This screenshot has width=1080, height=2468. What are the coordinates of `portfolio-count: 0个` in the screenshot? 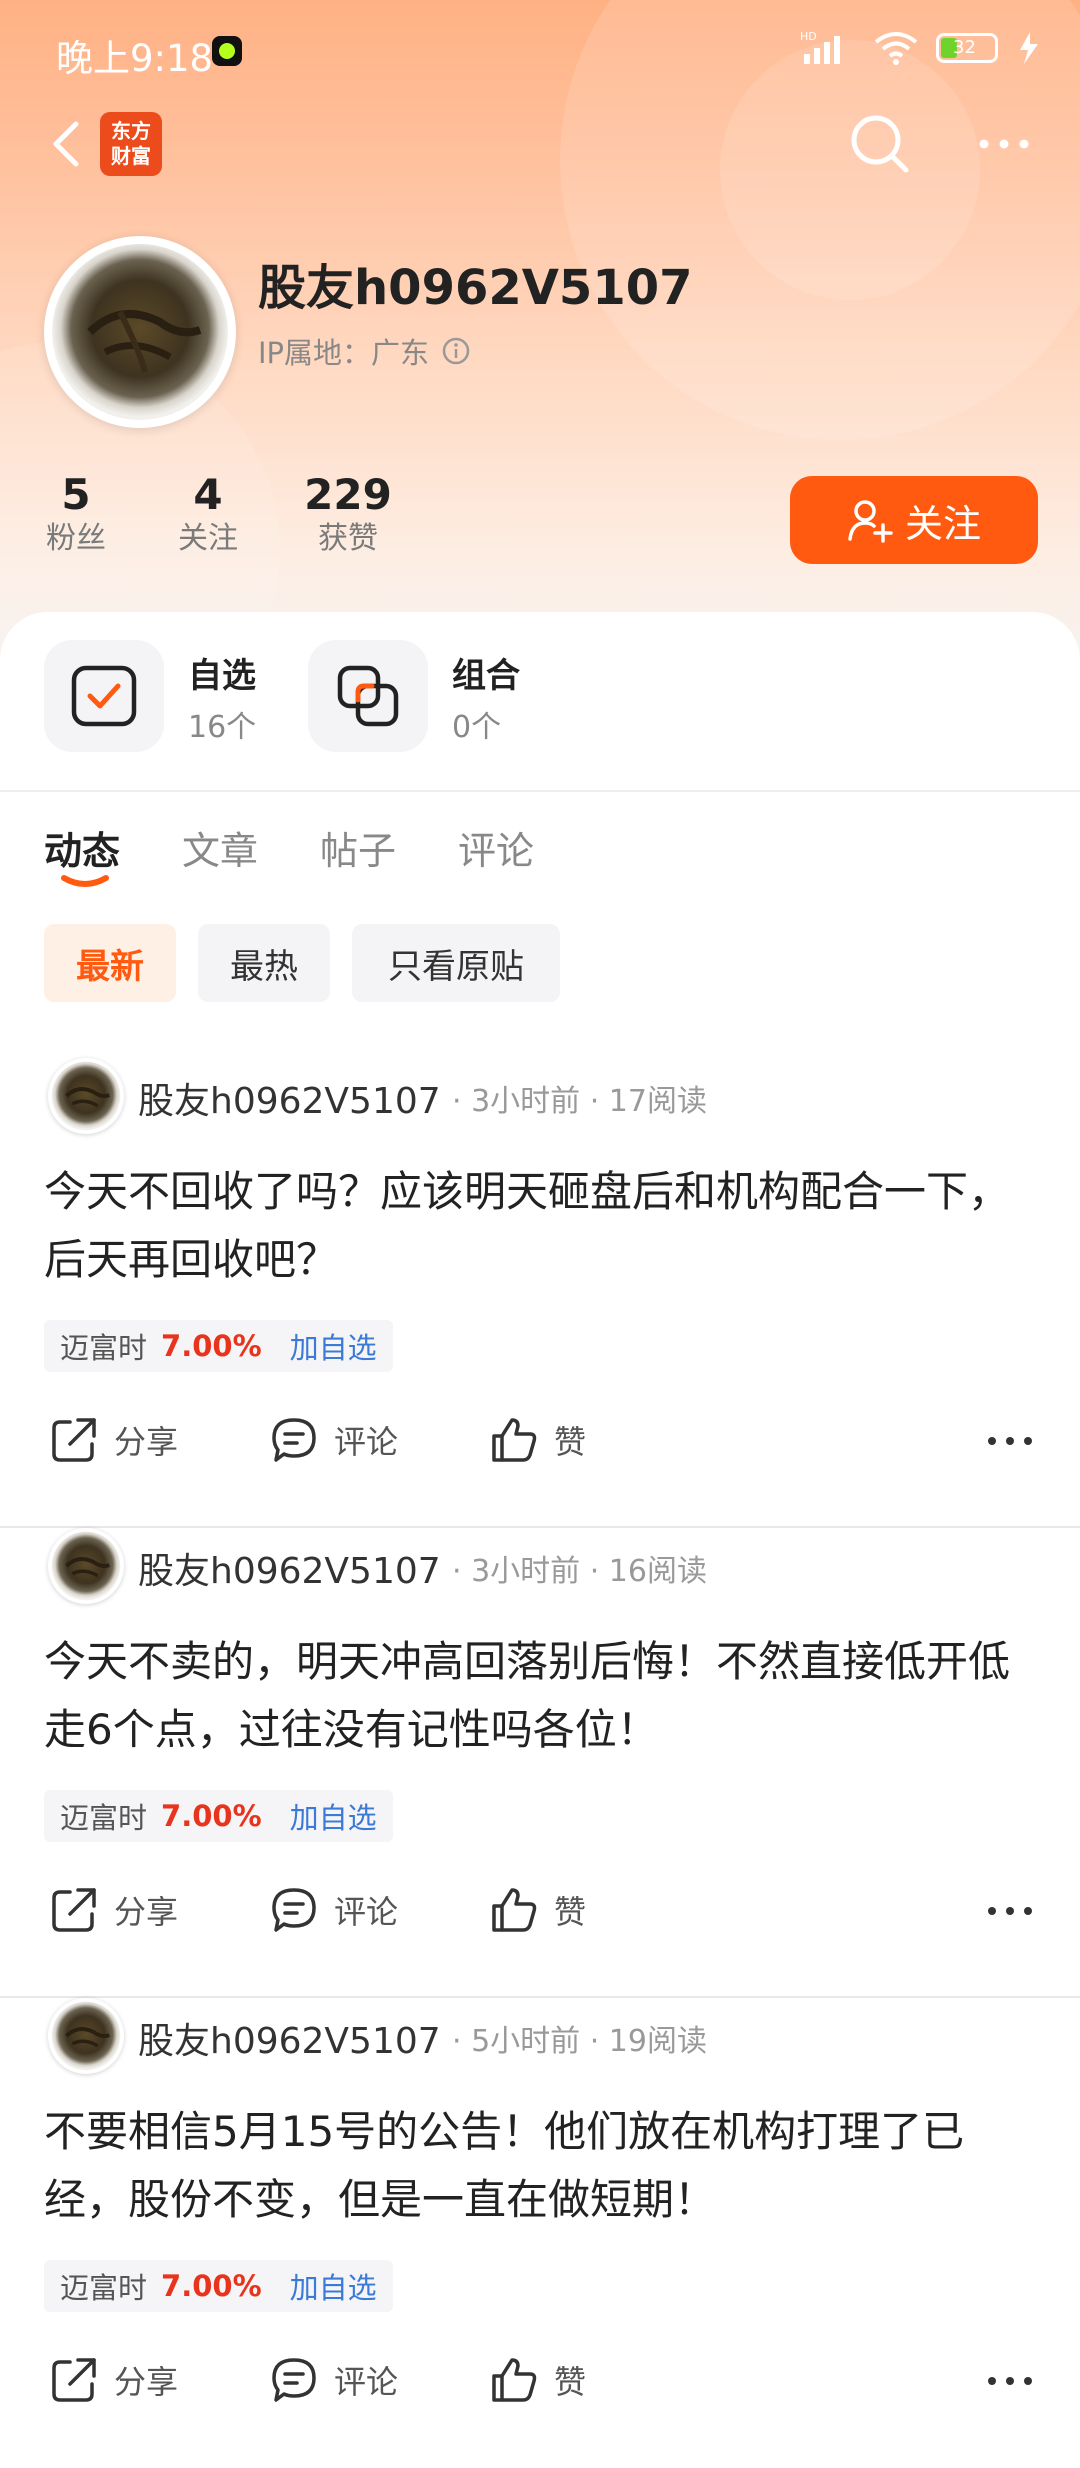 It's located at (477, 727).